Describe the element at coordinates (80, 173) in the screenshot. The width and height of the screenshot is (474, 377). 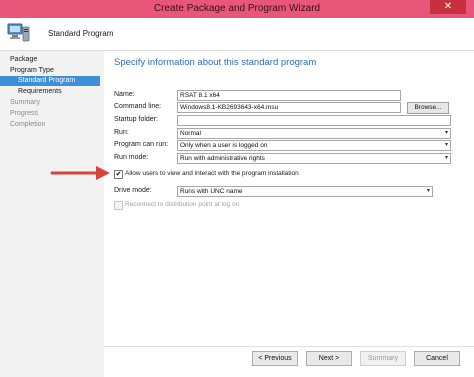
I see `annotation-arrow-icon` at that location.